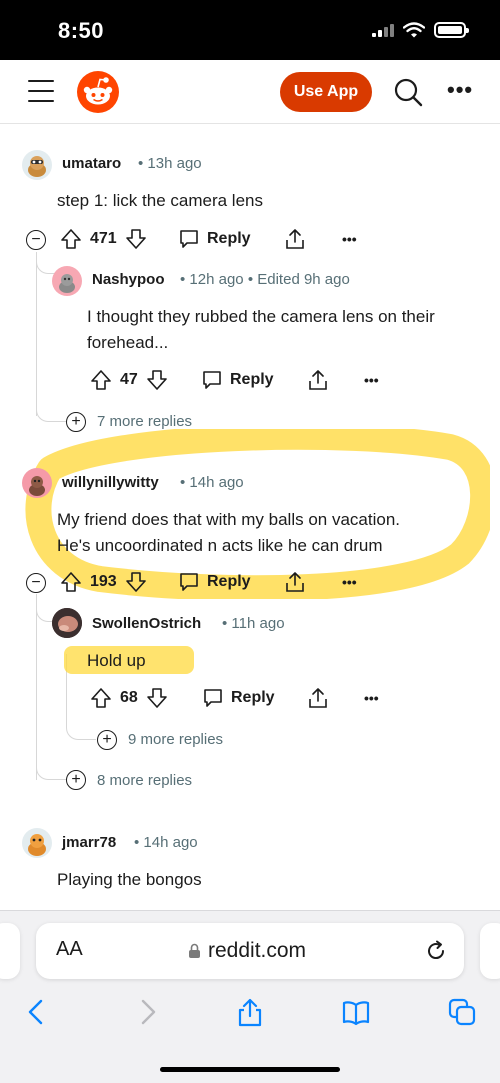  I want to click on comment-username: Nashypoo, so click(128, 279).